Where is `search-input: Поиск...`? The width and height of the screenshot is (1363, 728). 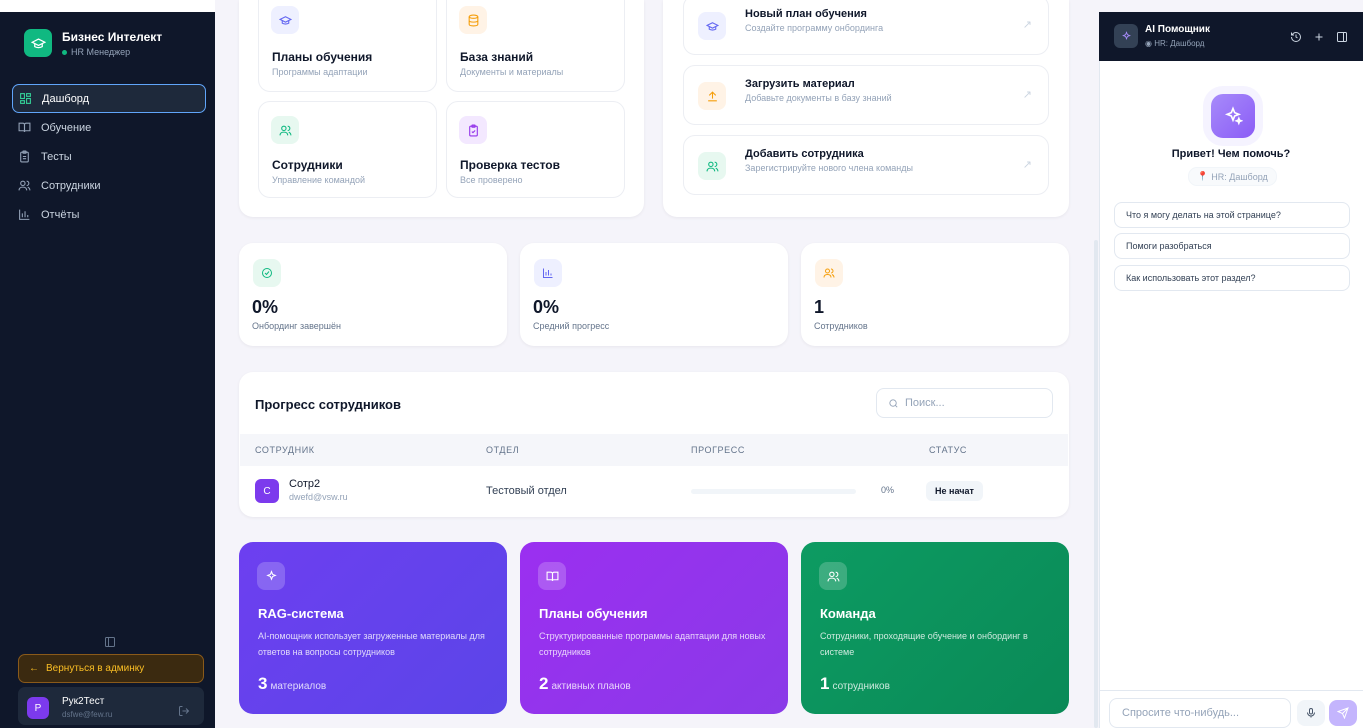 search-input: Поиск... is located at coordinates (964, 403).